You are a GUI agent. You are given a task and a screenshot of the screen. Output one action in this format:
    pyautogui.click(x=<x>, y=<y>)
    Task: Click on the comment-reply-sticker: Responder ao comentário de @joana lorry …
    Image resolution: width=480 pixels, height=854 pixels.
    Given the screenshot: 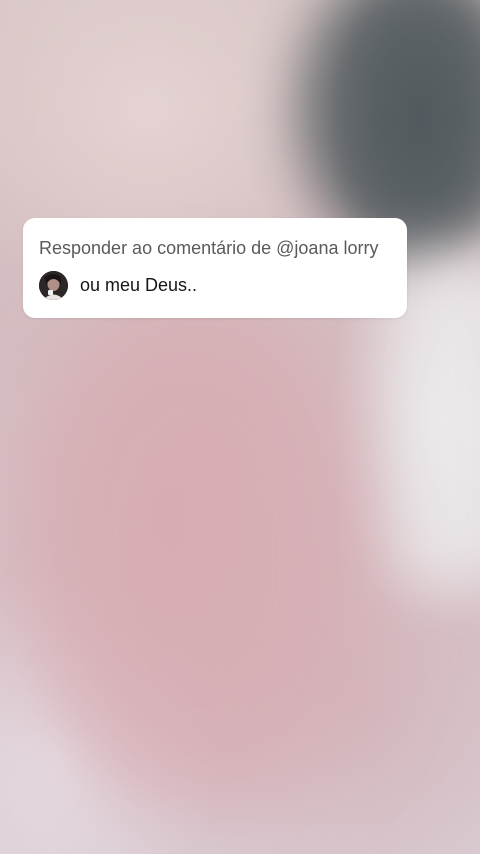 What is the action you would take?
    pyautogui.click(x=215, y=268)
    